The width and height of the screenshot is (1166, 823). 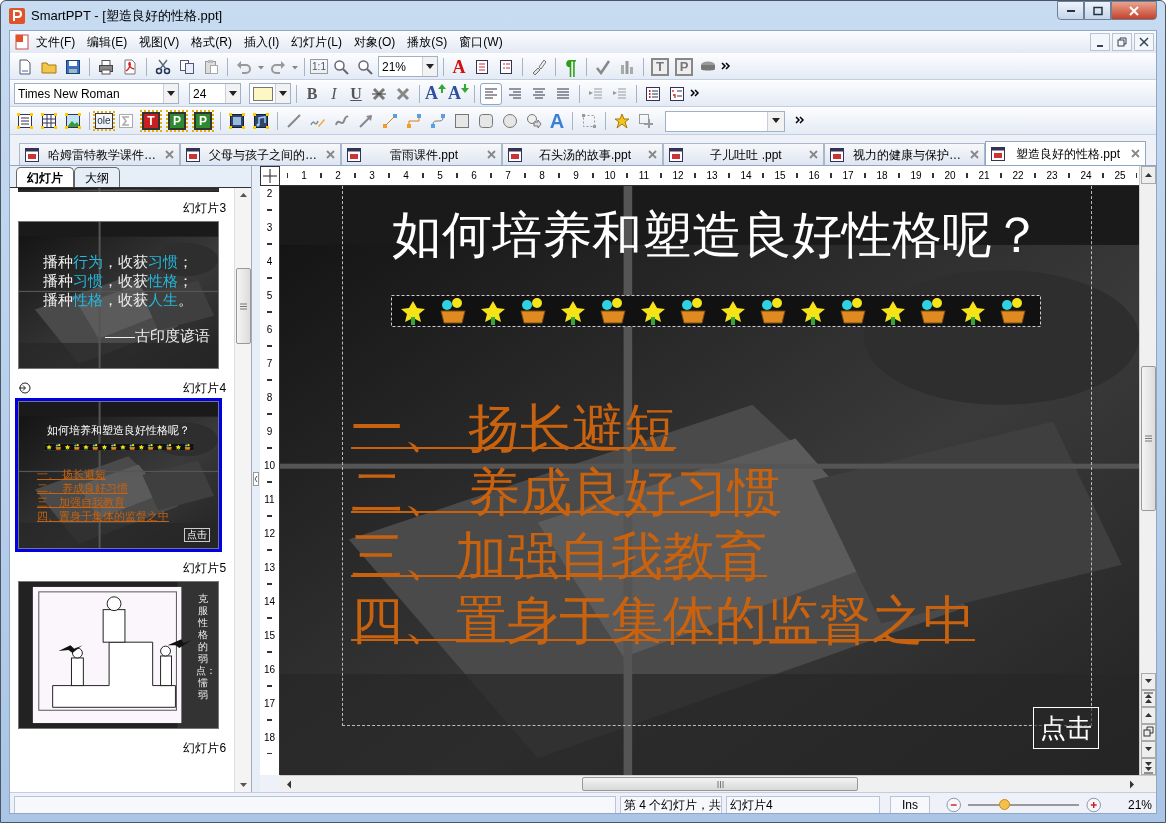 I want to click on zoom-out-icon, so click(x=953, y=804).